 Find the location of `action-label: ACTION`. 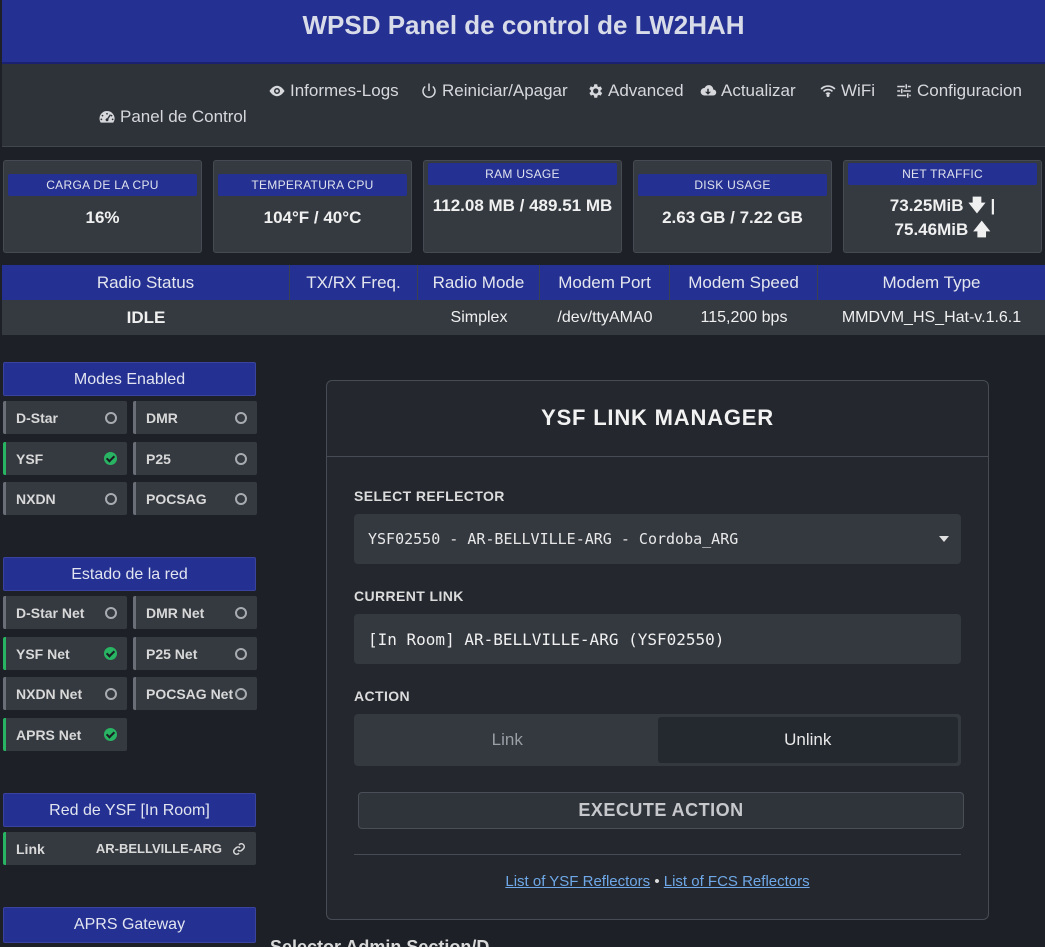

action-label: ACTION is located at coordinates (382, 696).